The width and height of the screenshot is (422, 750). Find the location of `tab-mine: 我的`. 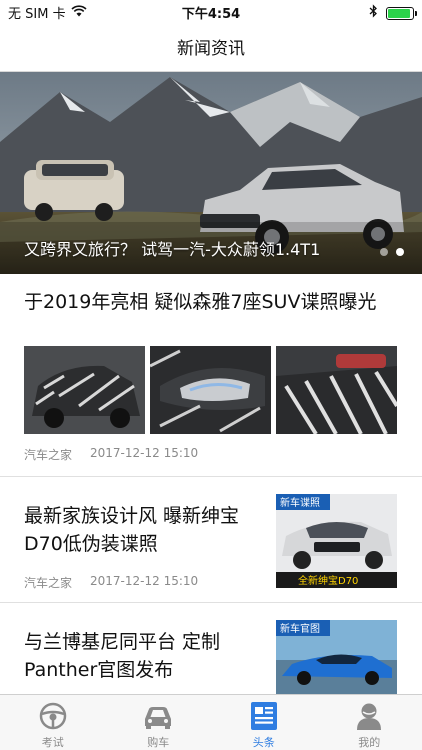

tab-mine: 我的 is located at coordinates (369, 722).